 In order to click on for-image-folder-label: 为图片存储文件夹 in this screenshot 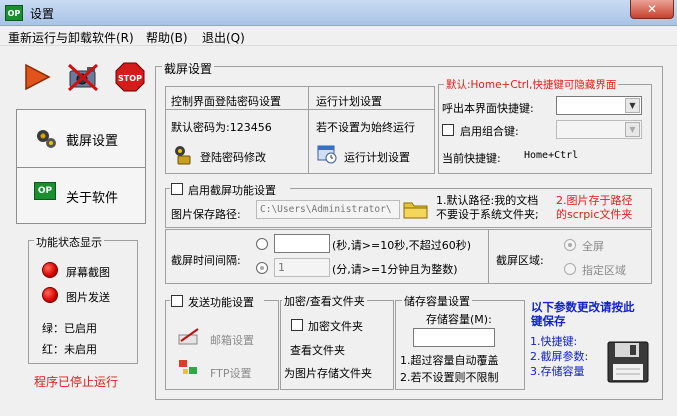, I will do `click(328, 373)`.